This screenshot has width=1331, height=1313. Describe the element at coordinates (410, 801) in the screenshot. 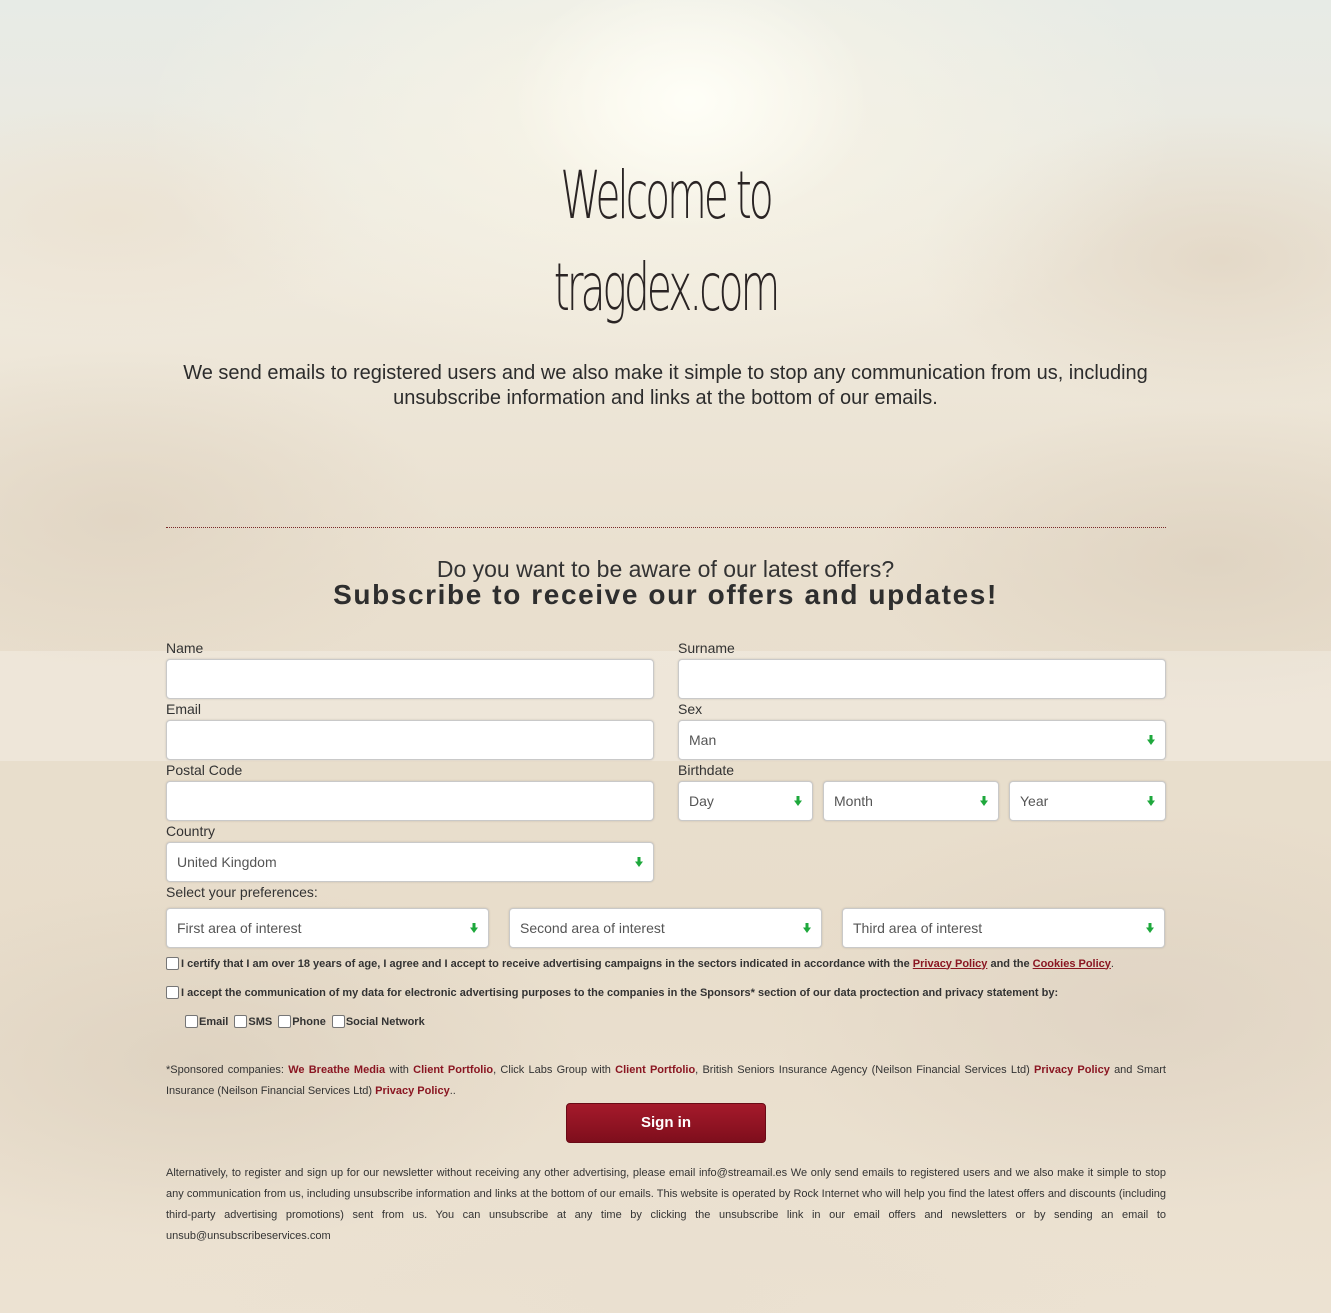

I see `postal-code-field` at that location.